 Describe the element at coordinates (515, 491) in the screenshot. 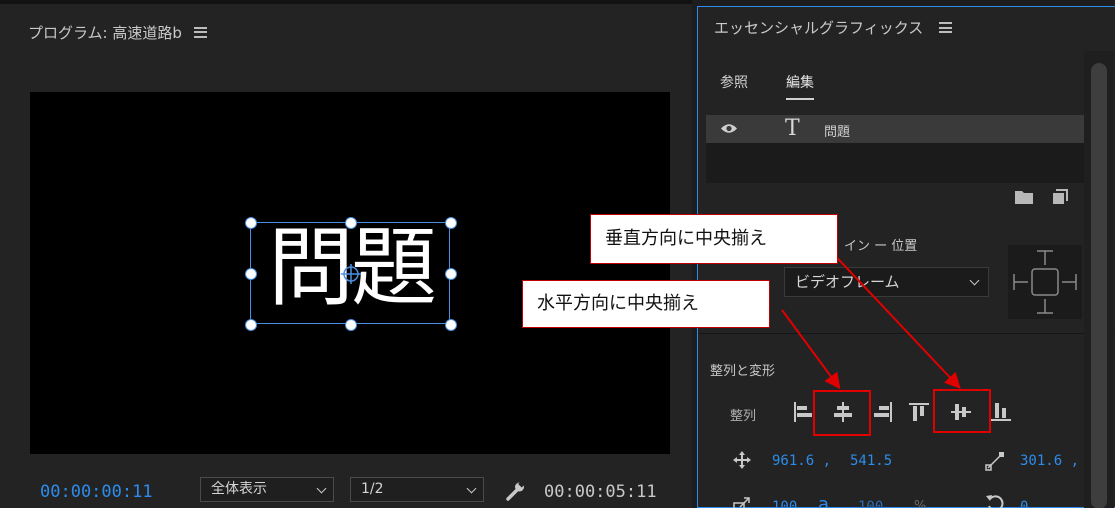

I see `wrench-icon` at that location.